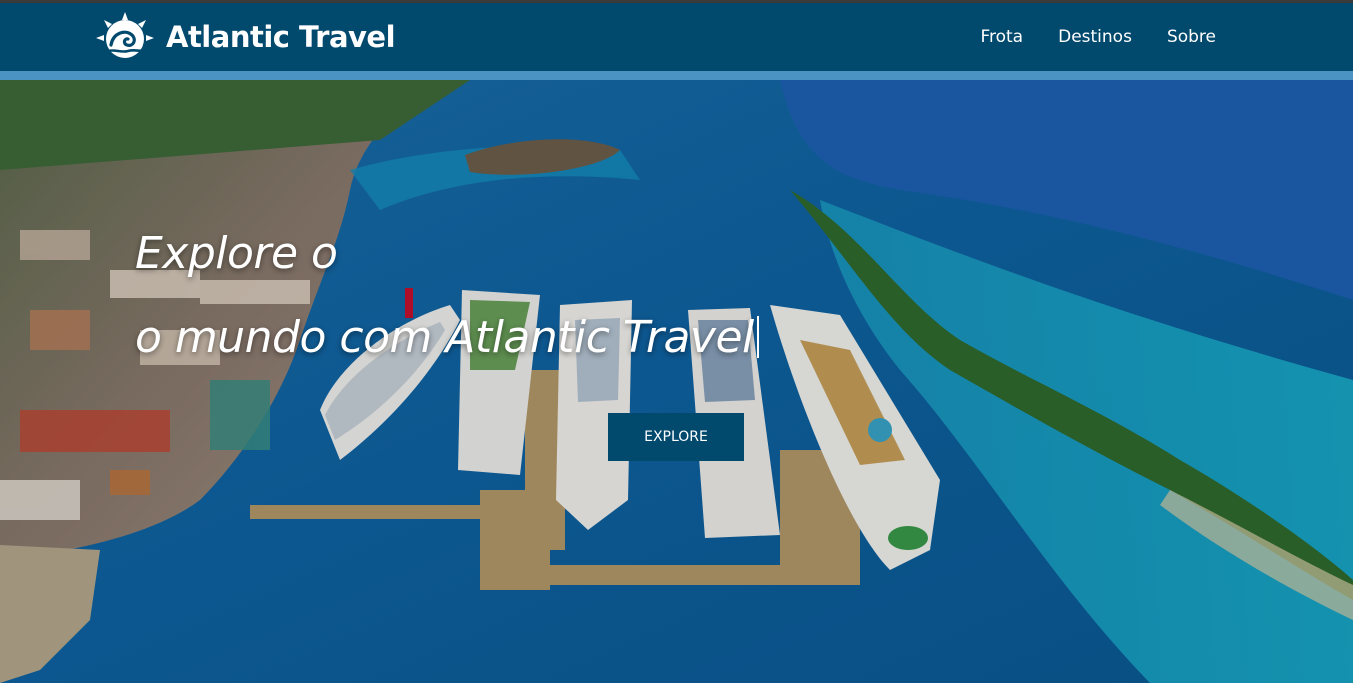  Describe the element at coordinates (757, 337) in the screenshot. I see `typing-cursor` at that location.